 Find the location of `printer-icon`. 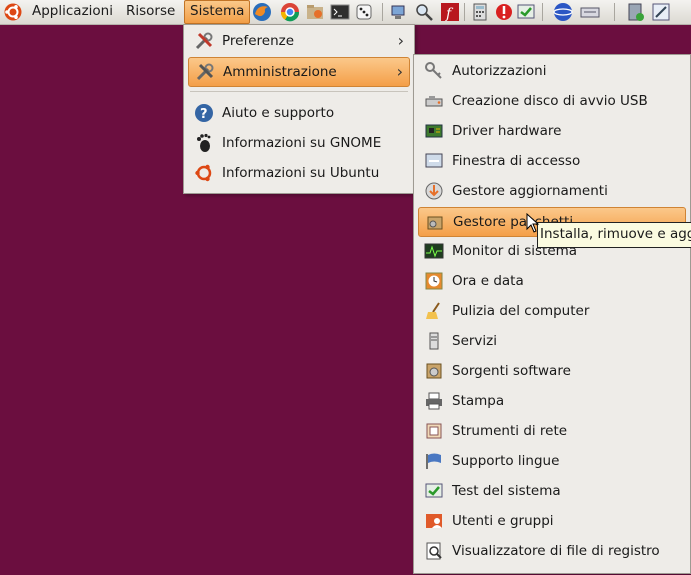

printer-icon is located at coordinates (434, 401).